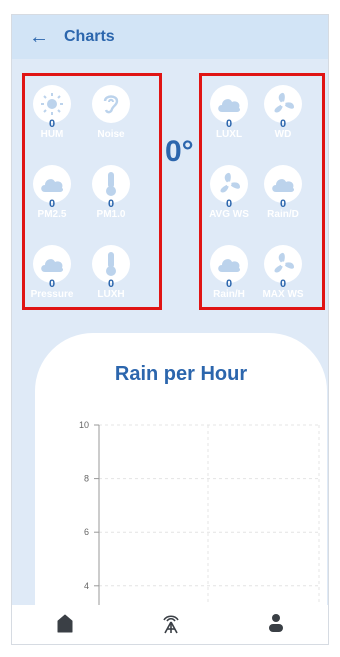 The width and height of the screenshot is (340, 657). What do you see at coordinates (262, 191) in the screenshot?
I see `highlight-box-right` at bounding box center [262, 191].